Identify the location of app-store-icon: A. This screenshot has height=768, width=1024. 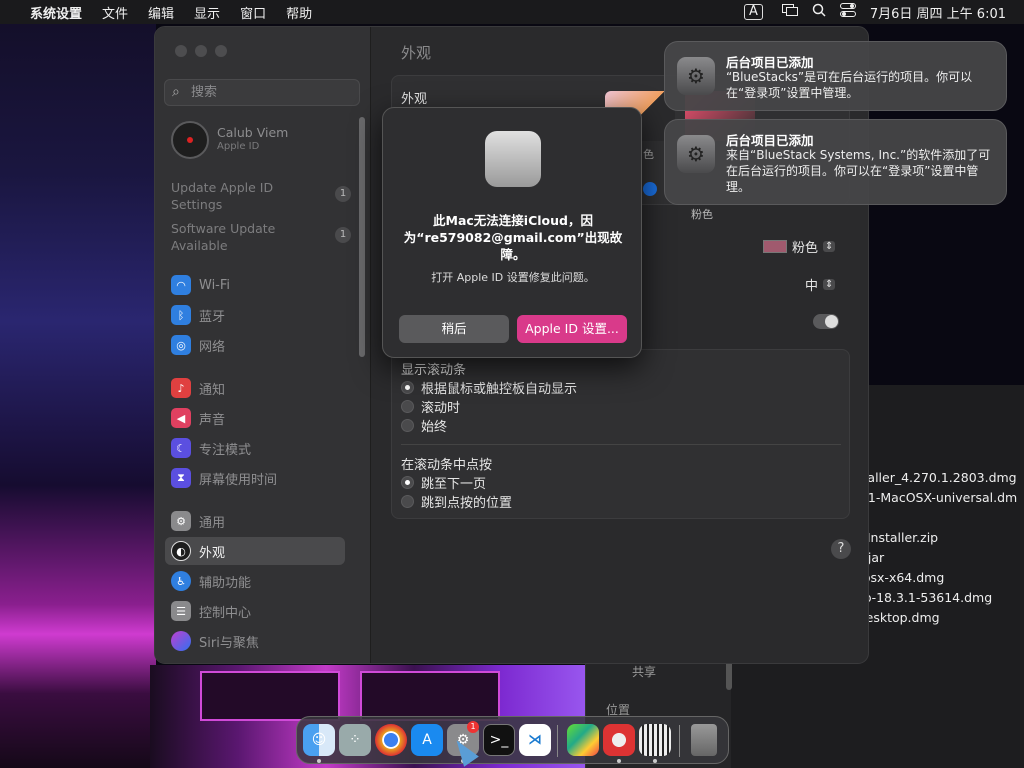
(427, 740).